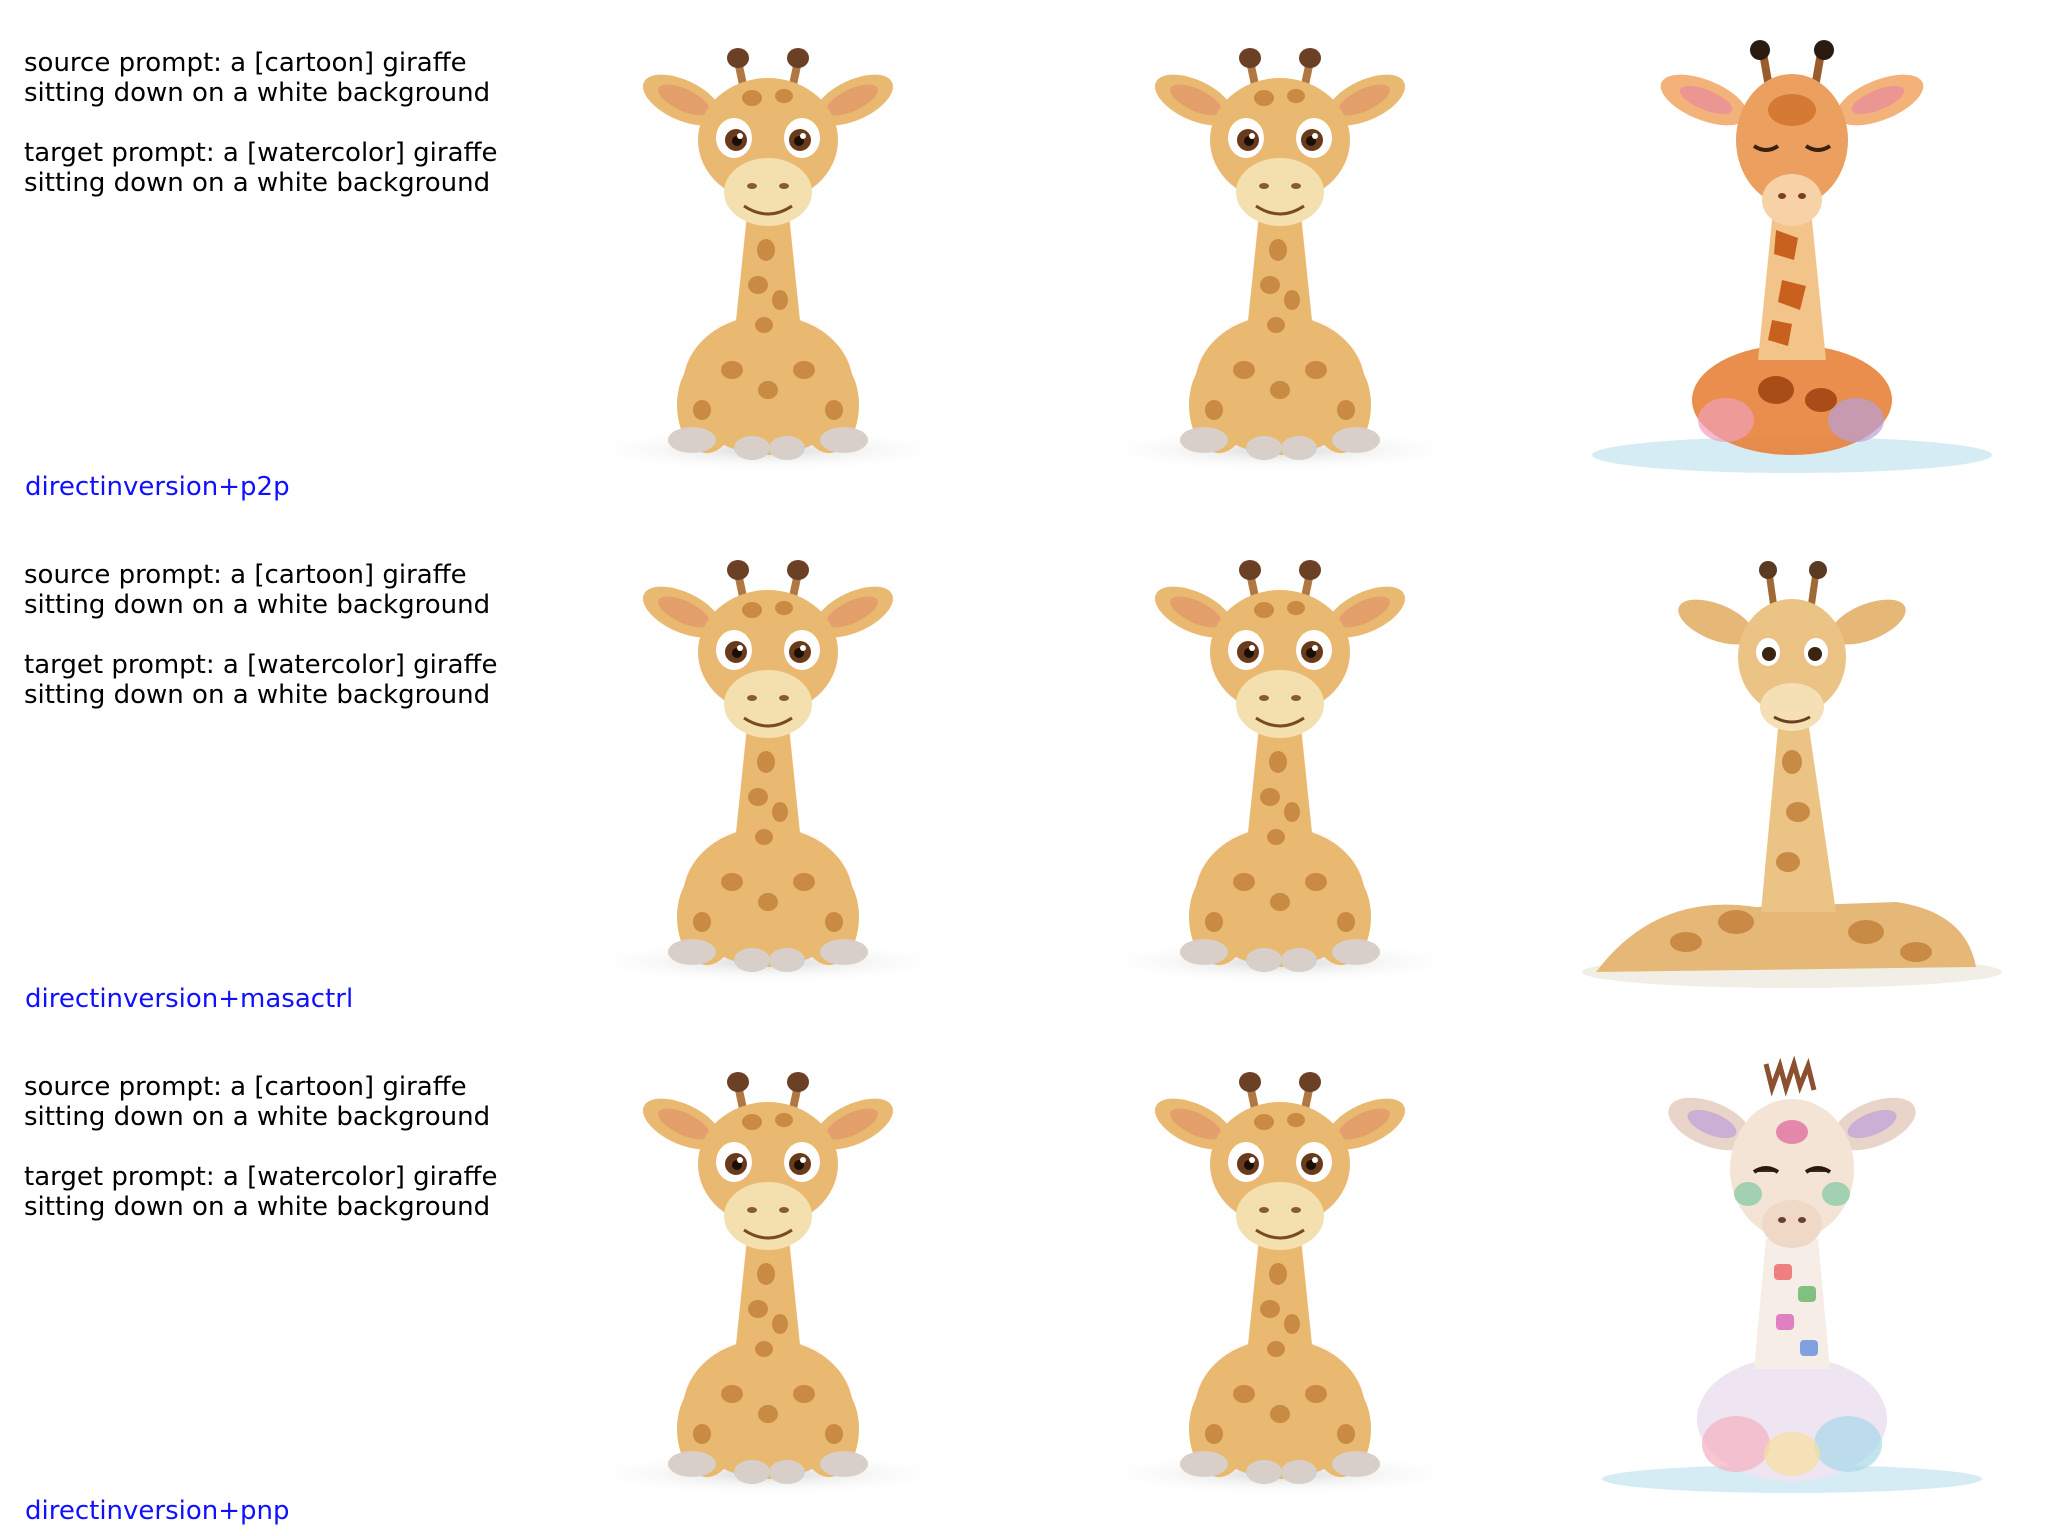 The image size is (2048, 1536). What do you see at coordinates (157, 487) in the screenshot?
I see `method-label: directinversion+p2p` at bounding box center [157, 487].